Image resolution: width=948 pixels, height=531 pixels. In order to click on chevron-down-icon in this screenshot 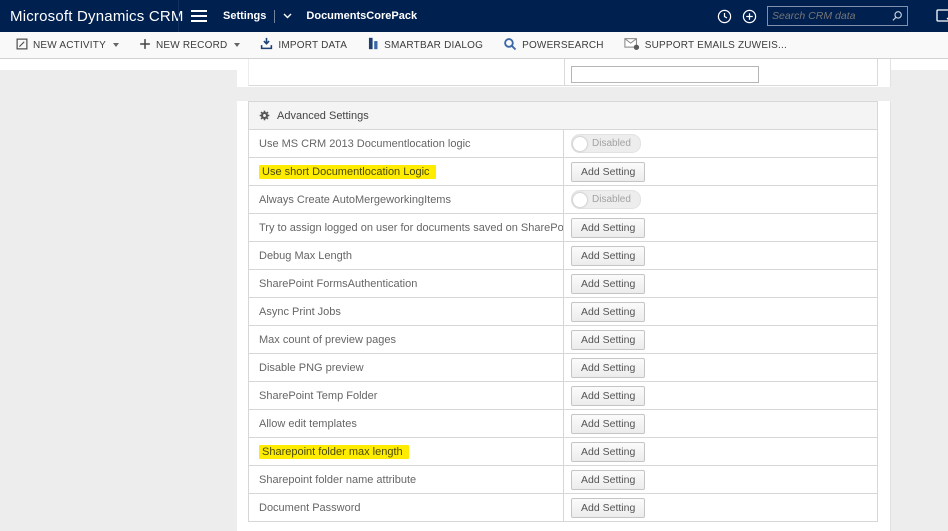, I will do `click(287, 16)`.